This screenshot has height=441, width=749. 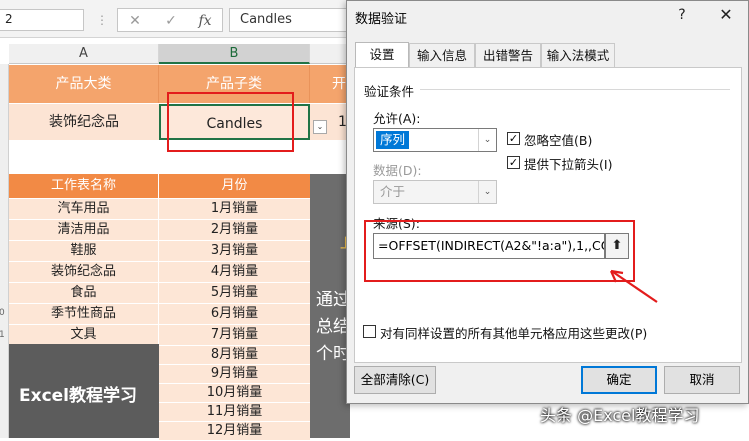 I want to click on in-cell-dropdown-checkbox: ✓, so click(x=513, y=162).